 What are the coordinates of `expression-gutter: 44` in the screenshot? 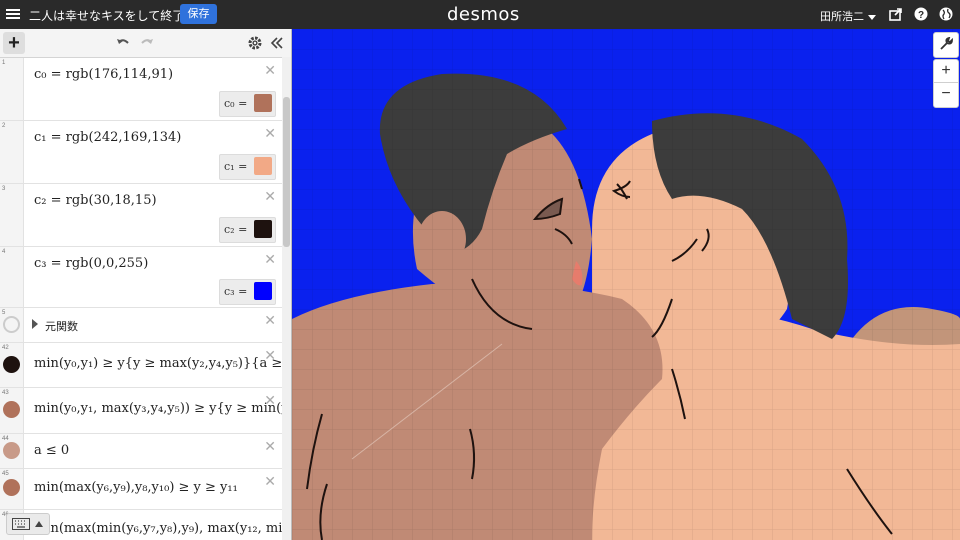 It's located at (12, 451).